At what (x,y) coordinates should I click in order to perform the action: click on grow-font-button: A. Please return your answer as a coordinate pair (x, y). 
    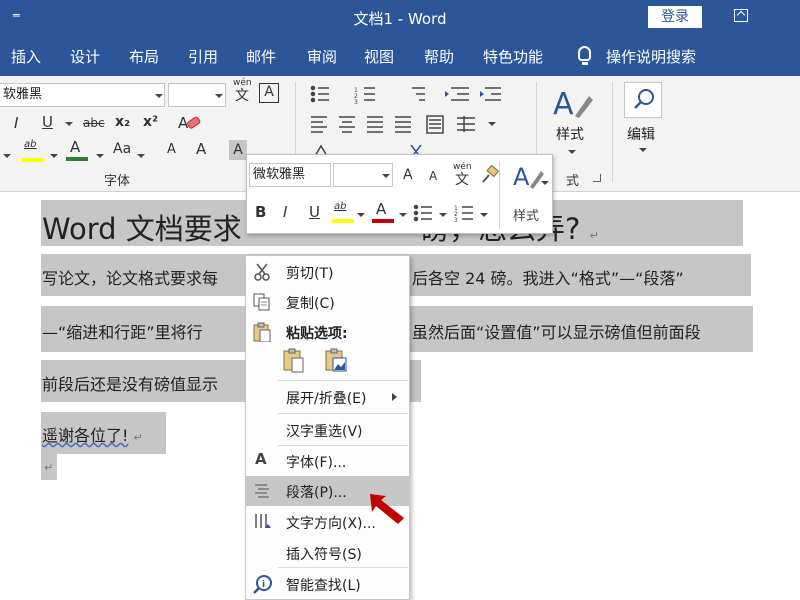
    Looking at the image, I should click on (201, 149).